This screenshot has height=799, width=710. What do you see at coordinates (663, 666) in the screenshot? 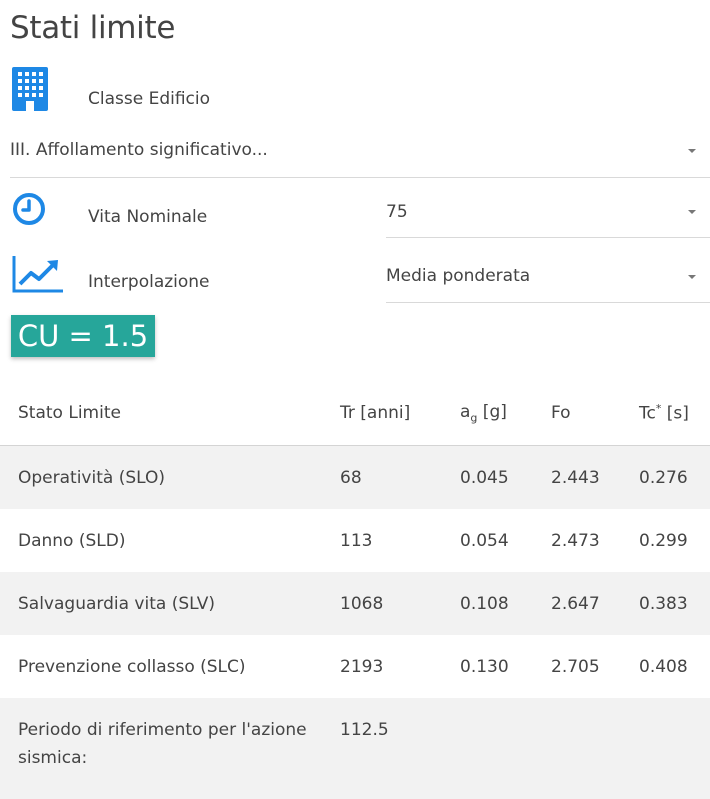
I see `cell-tc: 0.408` at bounding box center [663, 666].